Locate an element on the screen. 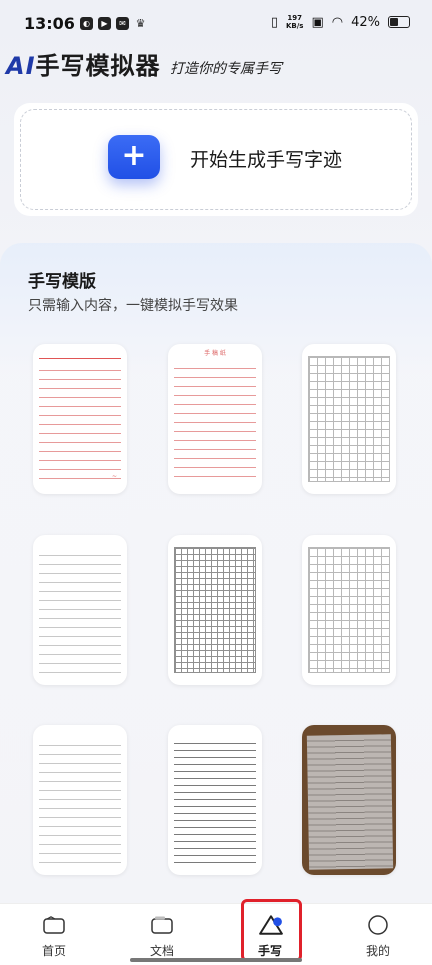 This screenshot has height=965, width=432. templates-title: 手写模版 is located at coordinates (62, 282).